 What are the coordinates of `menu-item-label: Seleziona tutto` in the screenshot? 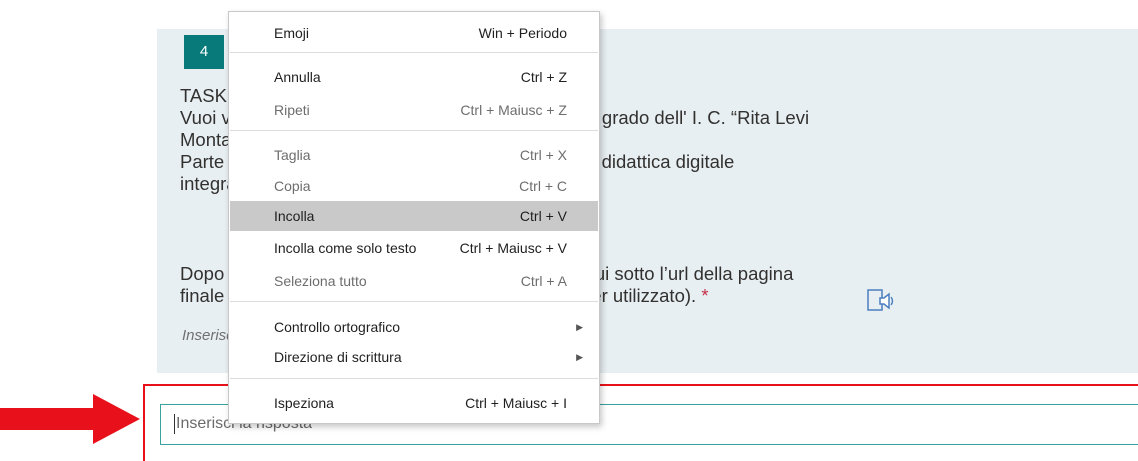 It's located at (320, 281).